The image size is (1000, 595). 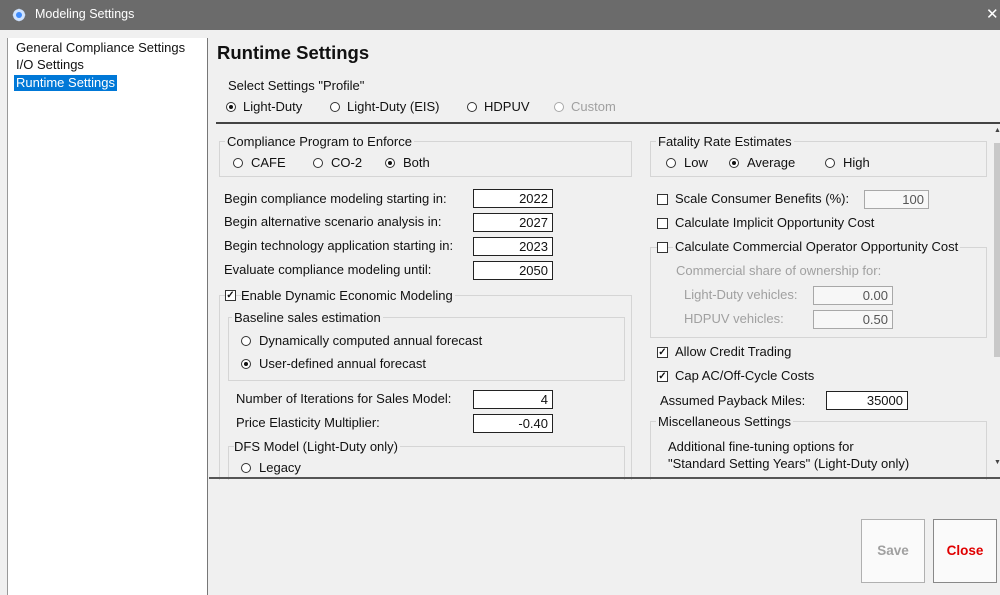 I want to click on fatality-high-label: High, so click(x=856, y=162).